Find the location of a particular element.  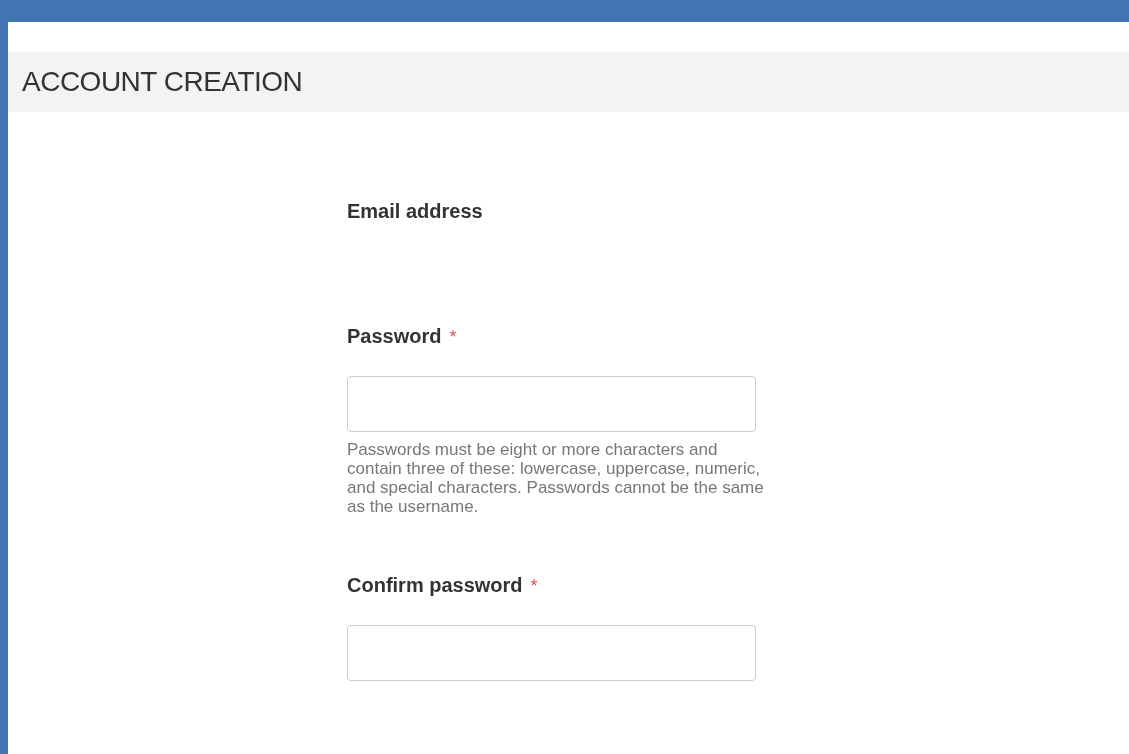

field-label: Confirm password is located at coordinates (435, 585).